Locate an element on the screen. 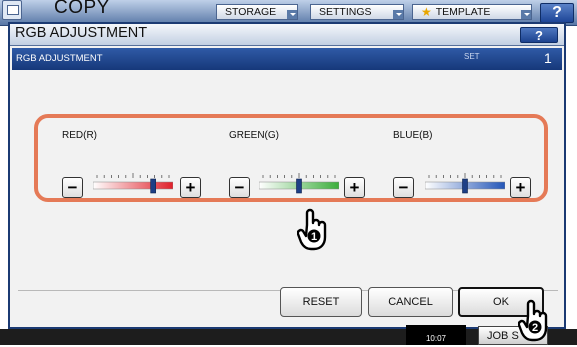 This screenshot has height=347, width=577. red-plus-button: + is located at coordinates (190, 187).